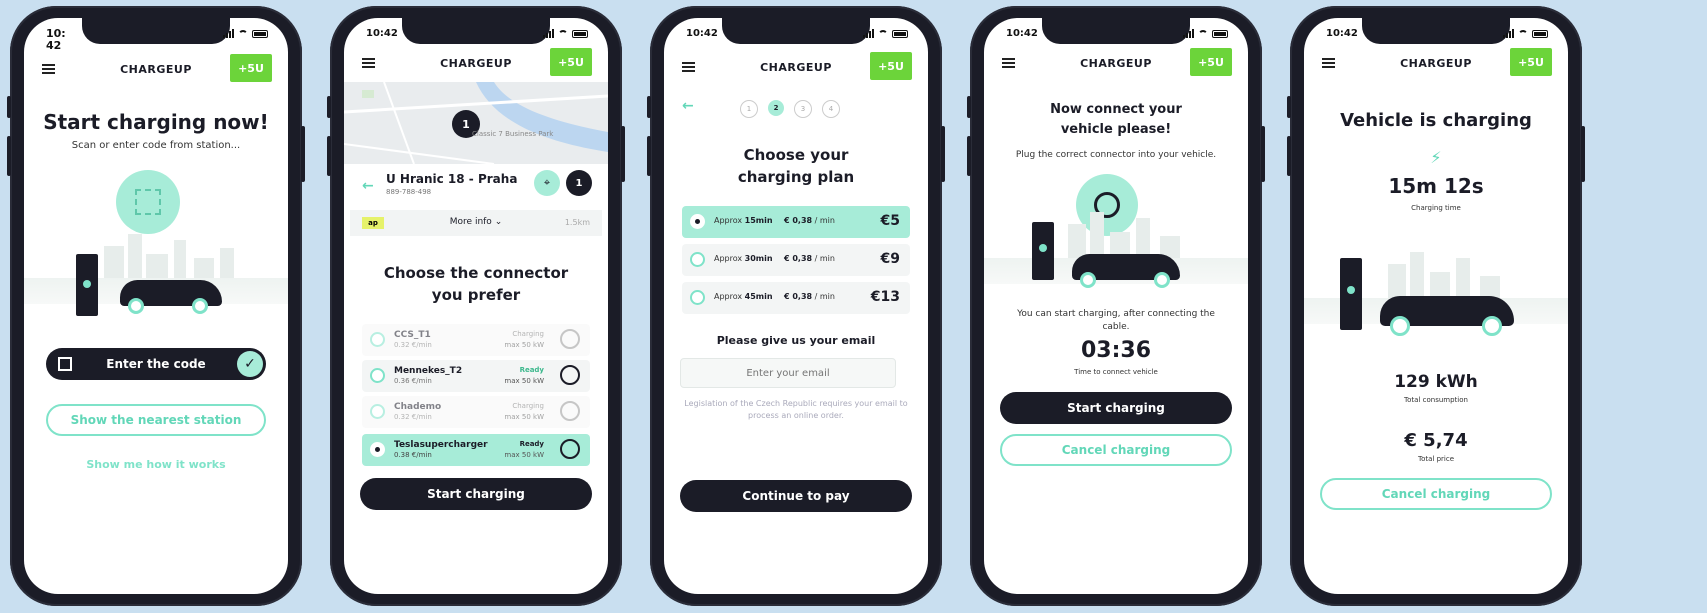 The width and height of the screenshot is (1707, 613). What do you see at coordinates (65, 364) in the screenshot?
I see `qr-icon` at bounding box center [65, 364].